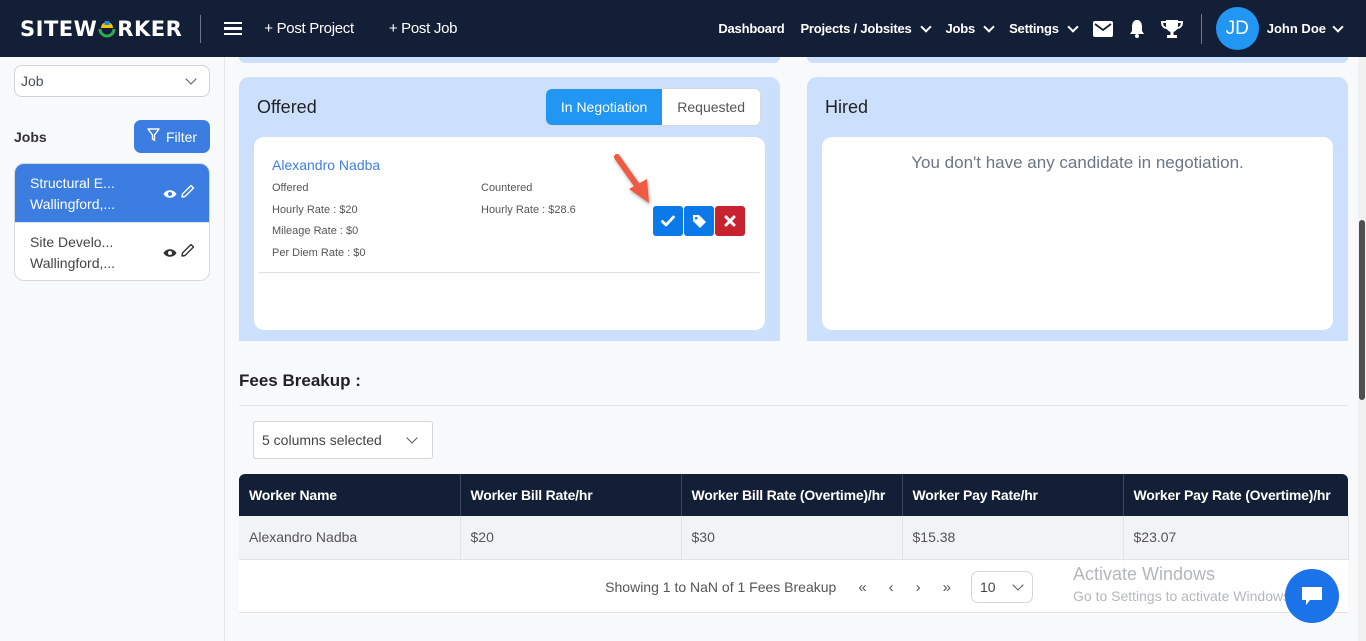 This screenshot has height=641, width=1366. What do you see at coordinates (107, 29) in the screenshot?
I see `hard-hat-logo-icon` at bounding box center [107, 29].